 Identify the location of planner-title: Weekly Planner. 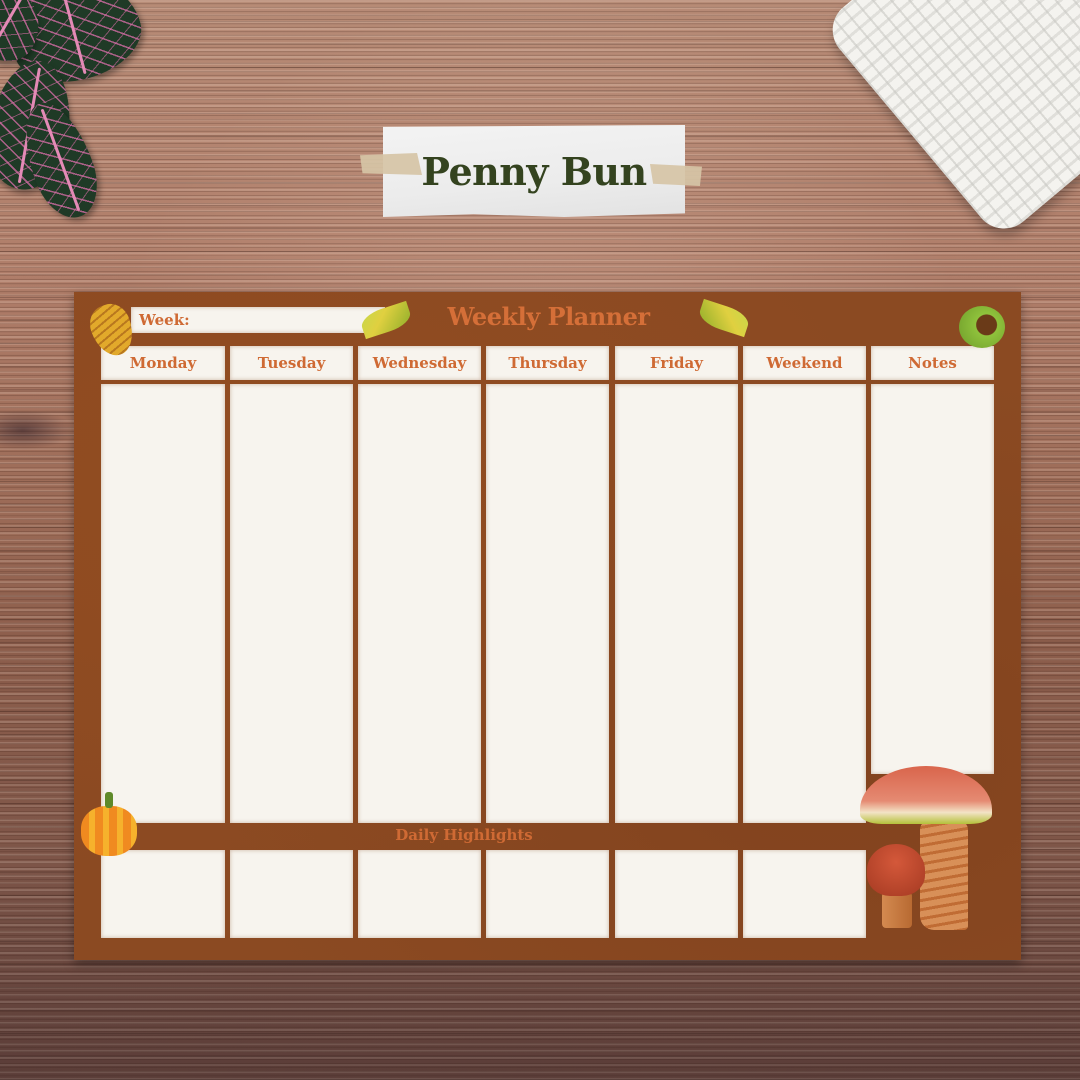
(548, 316).